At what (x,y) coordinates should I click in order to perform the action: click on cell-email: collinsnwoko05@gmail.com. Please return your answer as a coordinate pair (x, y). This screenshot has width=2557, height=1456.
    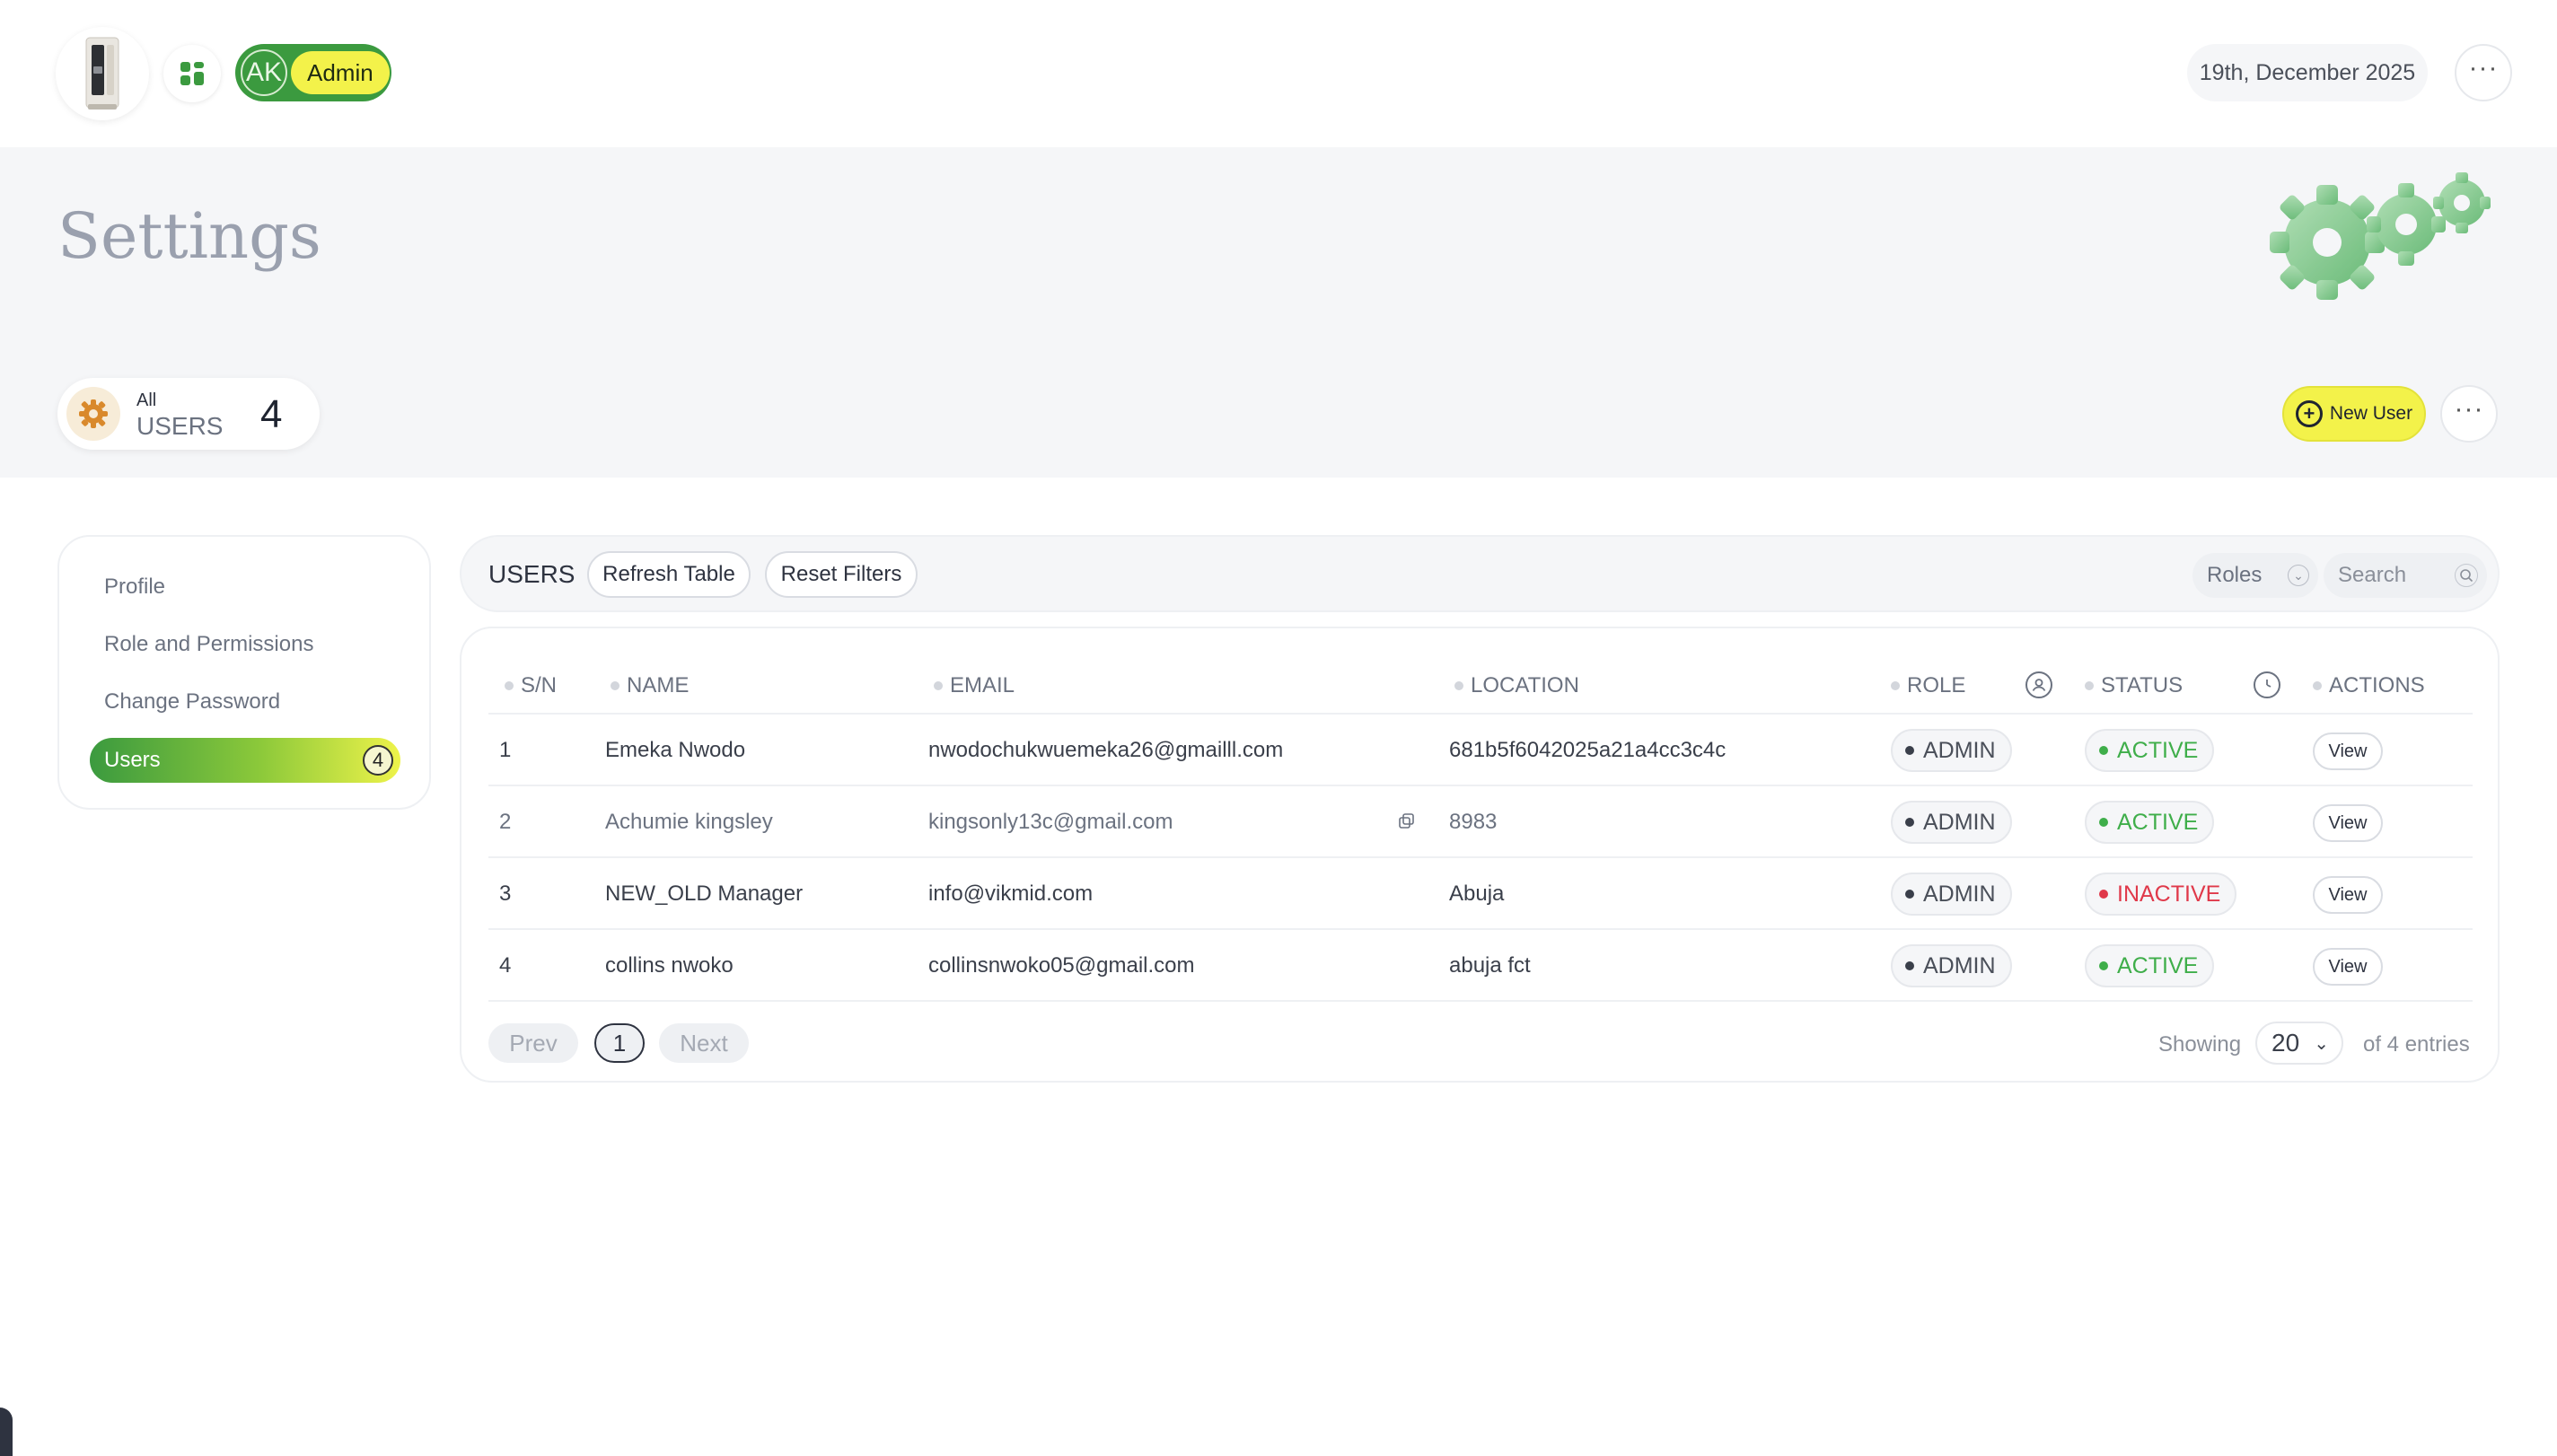
    Looking at the image, I should click on (1061, 965).